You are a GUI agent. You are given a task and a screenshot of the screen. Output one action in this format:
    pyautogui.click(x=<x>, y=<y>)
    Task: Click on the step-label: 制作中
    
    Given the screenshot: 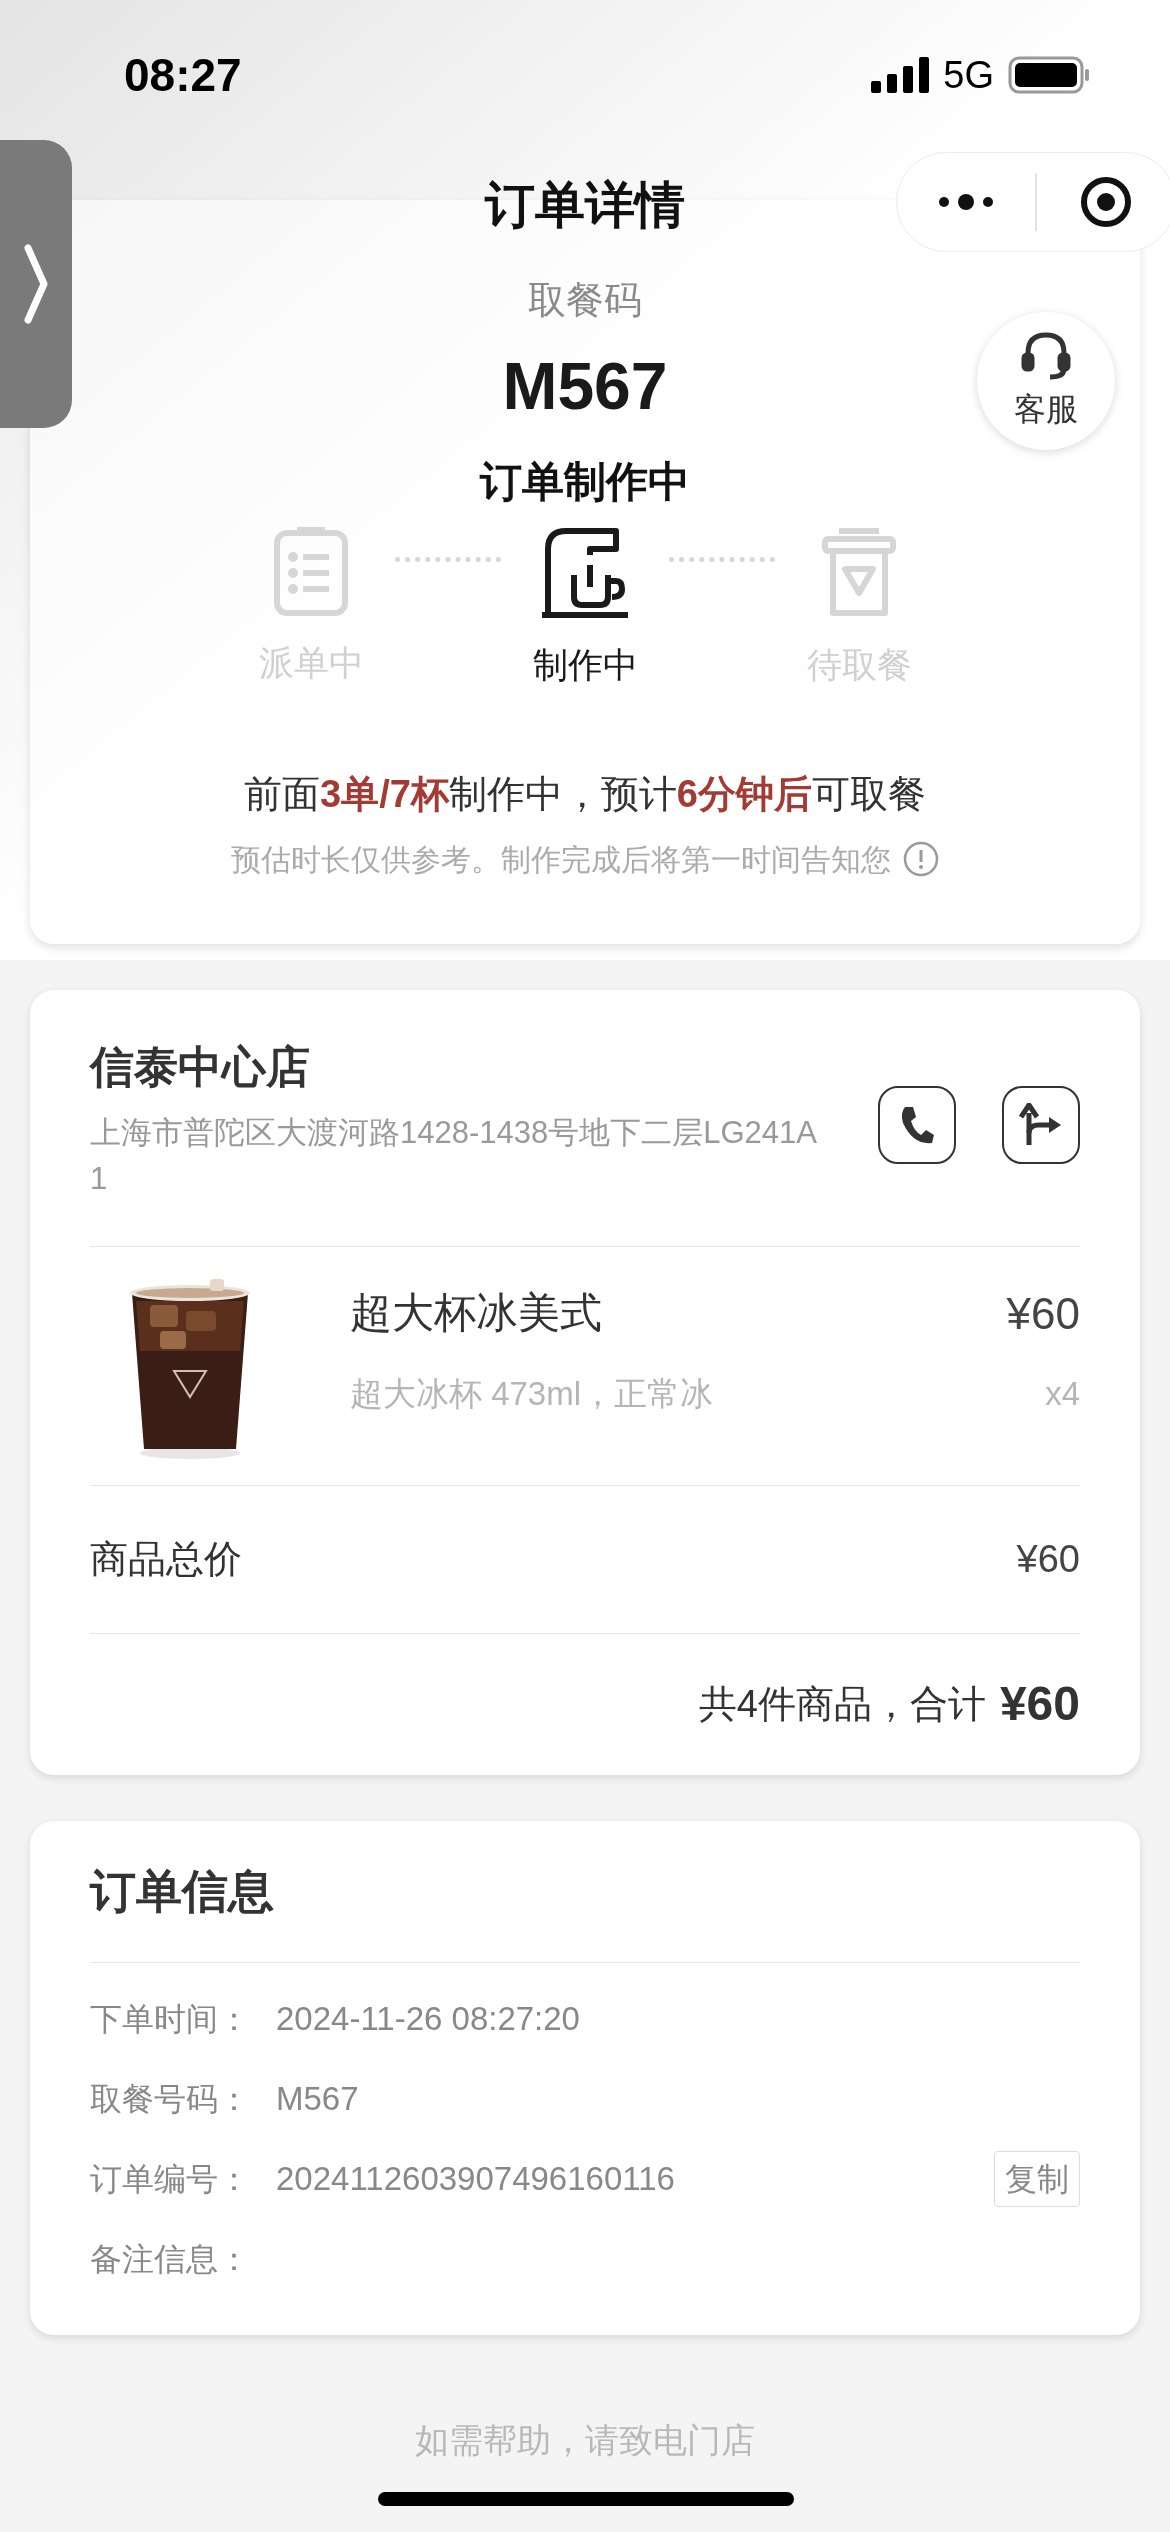 What is the action you would take?
    pyautogui.click(x=585, y=665)
    